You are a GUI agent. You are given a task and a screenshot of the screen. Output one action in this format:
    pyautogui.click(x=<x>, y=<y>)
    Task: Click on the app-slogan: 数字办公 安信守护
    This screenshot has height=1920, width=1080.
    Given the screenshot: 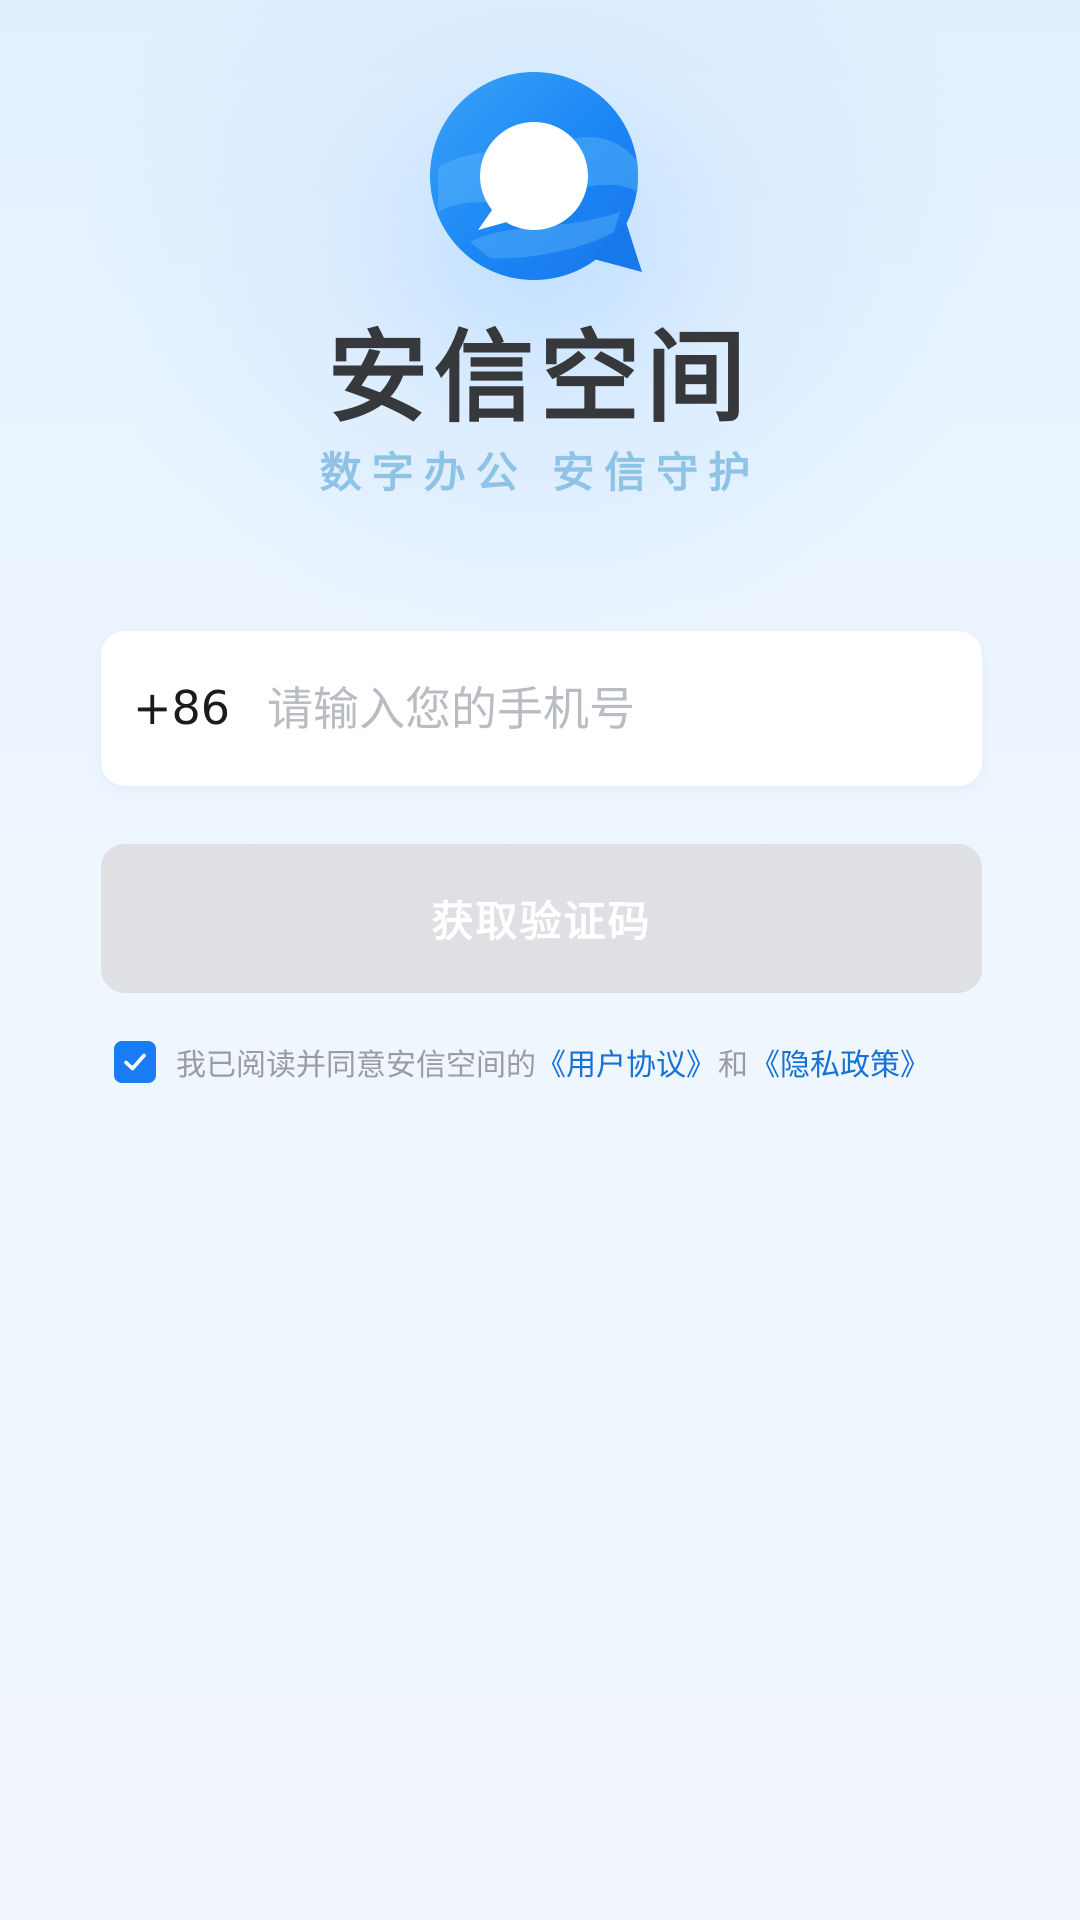 What is the action you would take?
    pyautogui.click(x=540, y=472)
    